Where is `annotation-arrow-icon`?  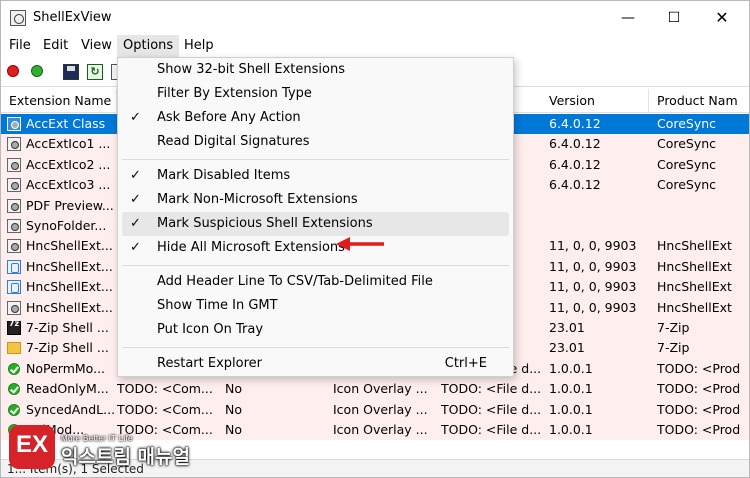
annotation-arrow-icon is located at coordinates (360, 244).